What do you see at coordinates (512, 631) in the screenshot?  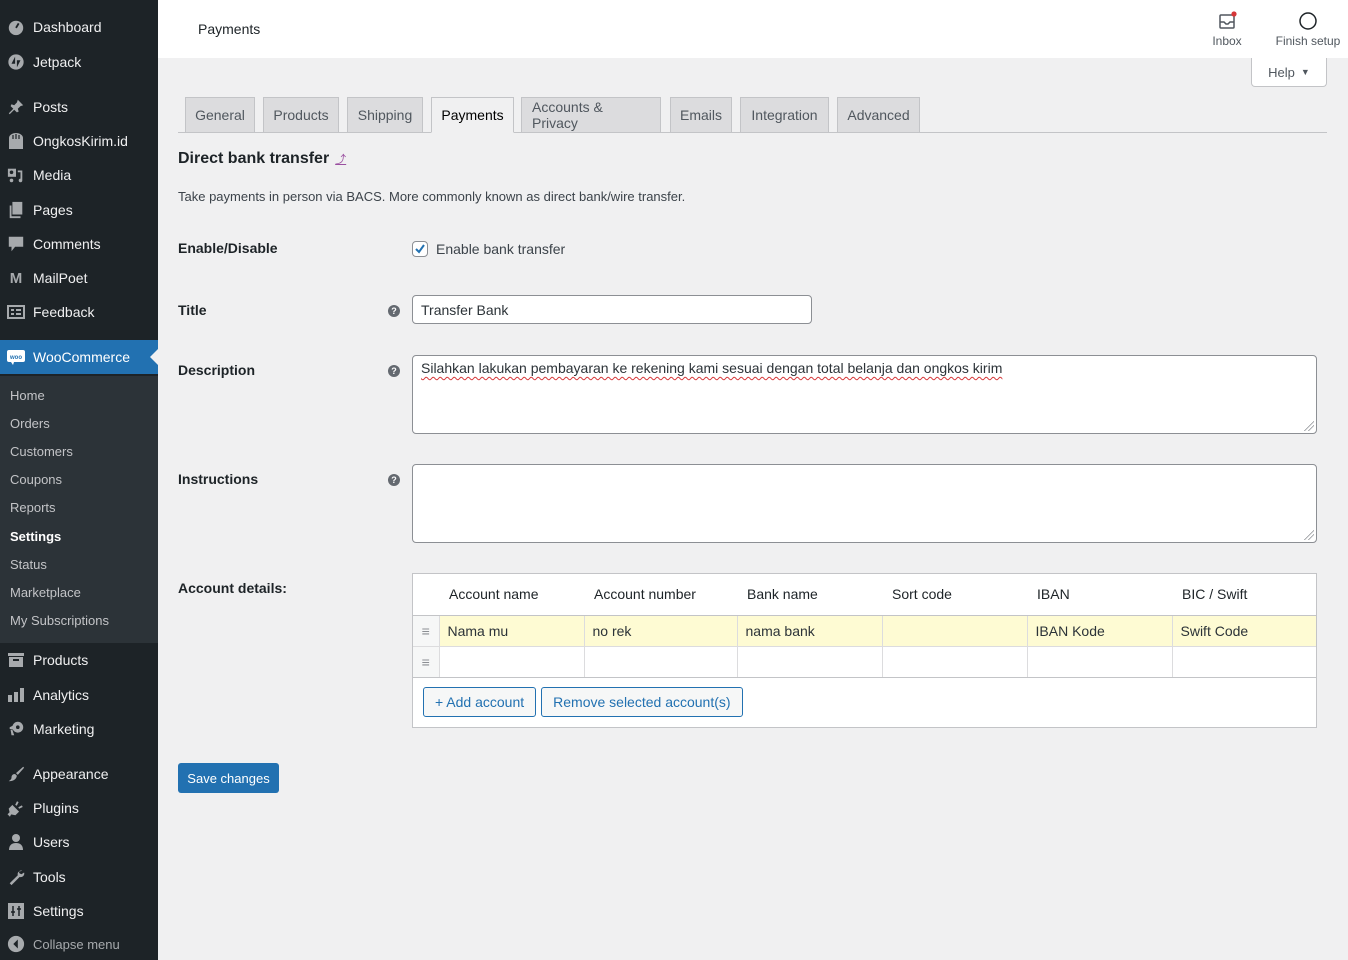 I see `account-name-cell: Nama mu` at bounding box center [512, 631].